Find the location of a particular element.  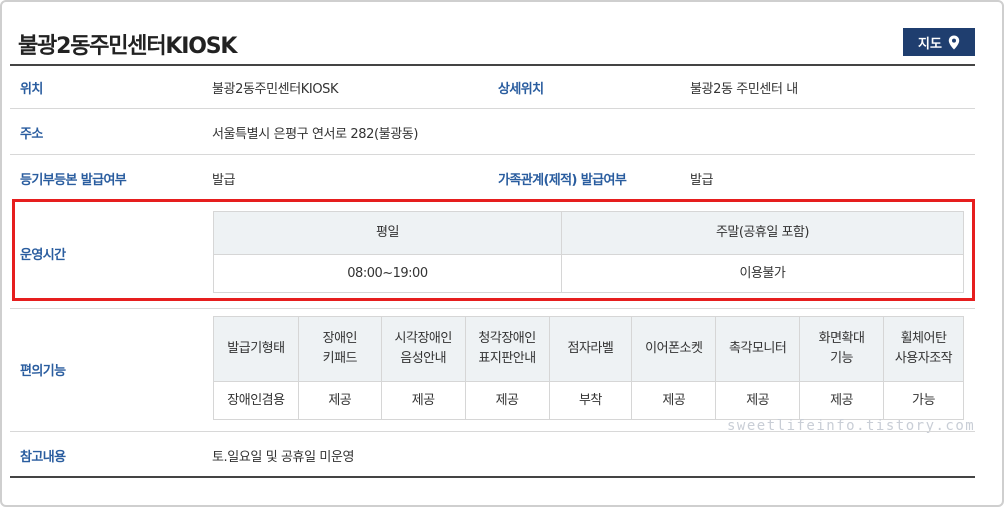

family-relation-label: 가족관계(제적) 발급여부 is located at coordinates (562, 180).